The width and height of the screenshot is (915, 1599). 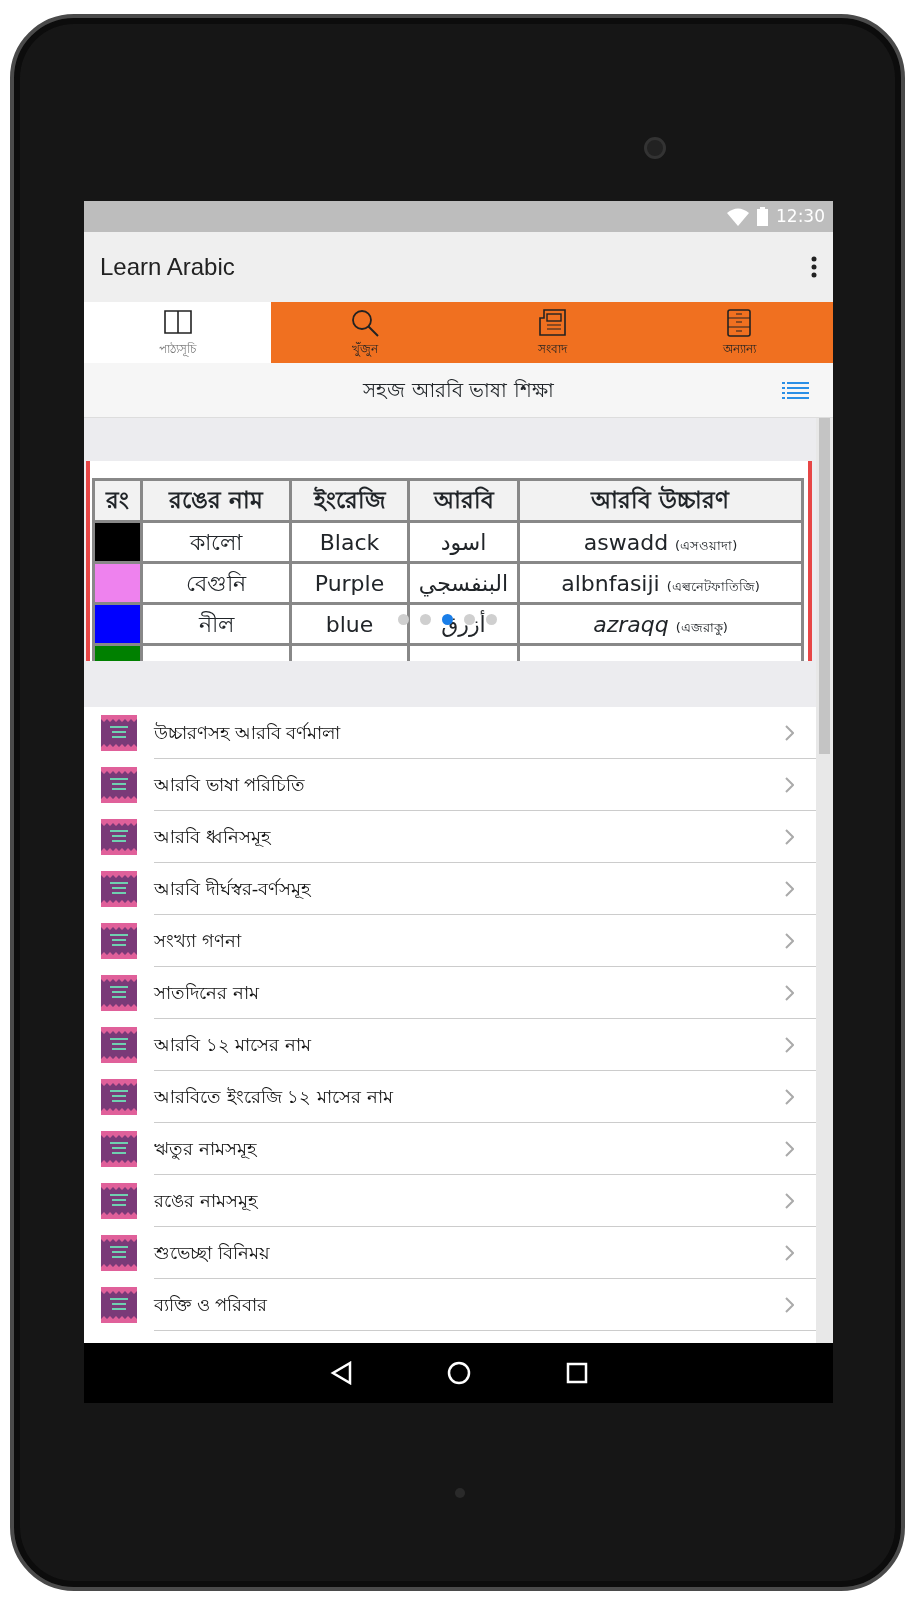 What do you see at coordinates (216, 500) in the screenshot?
I see `column-header: রঙের নাম` at bounding box center [216, 500].